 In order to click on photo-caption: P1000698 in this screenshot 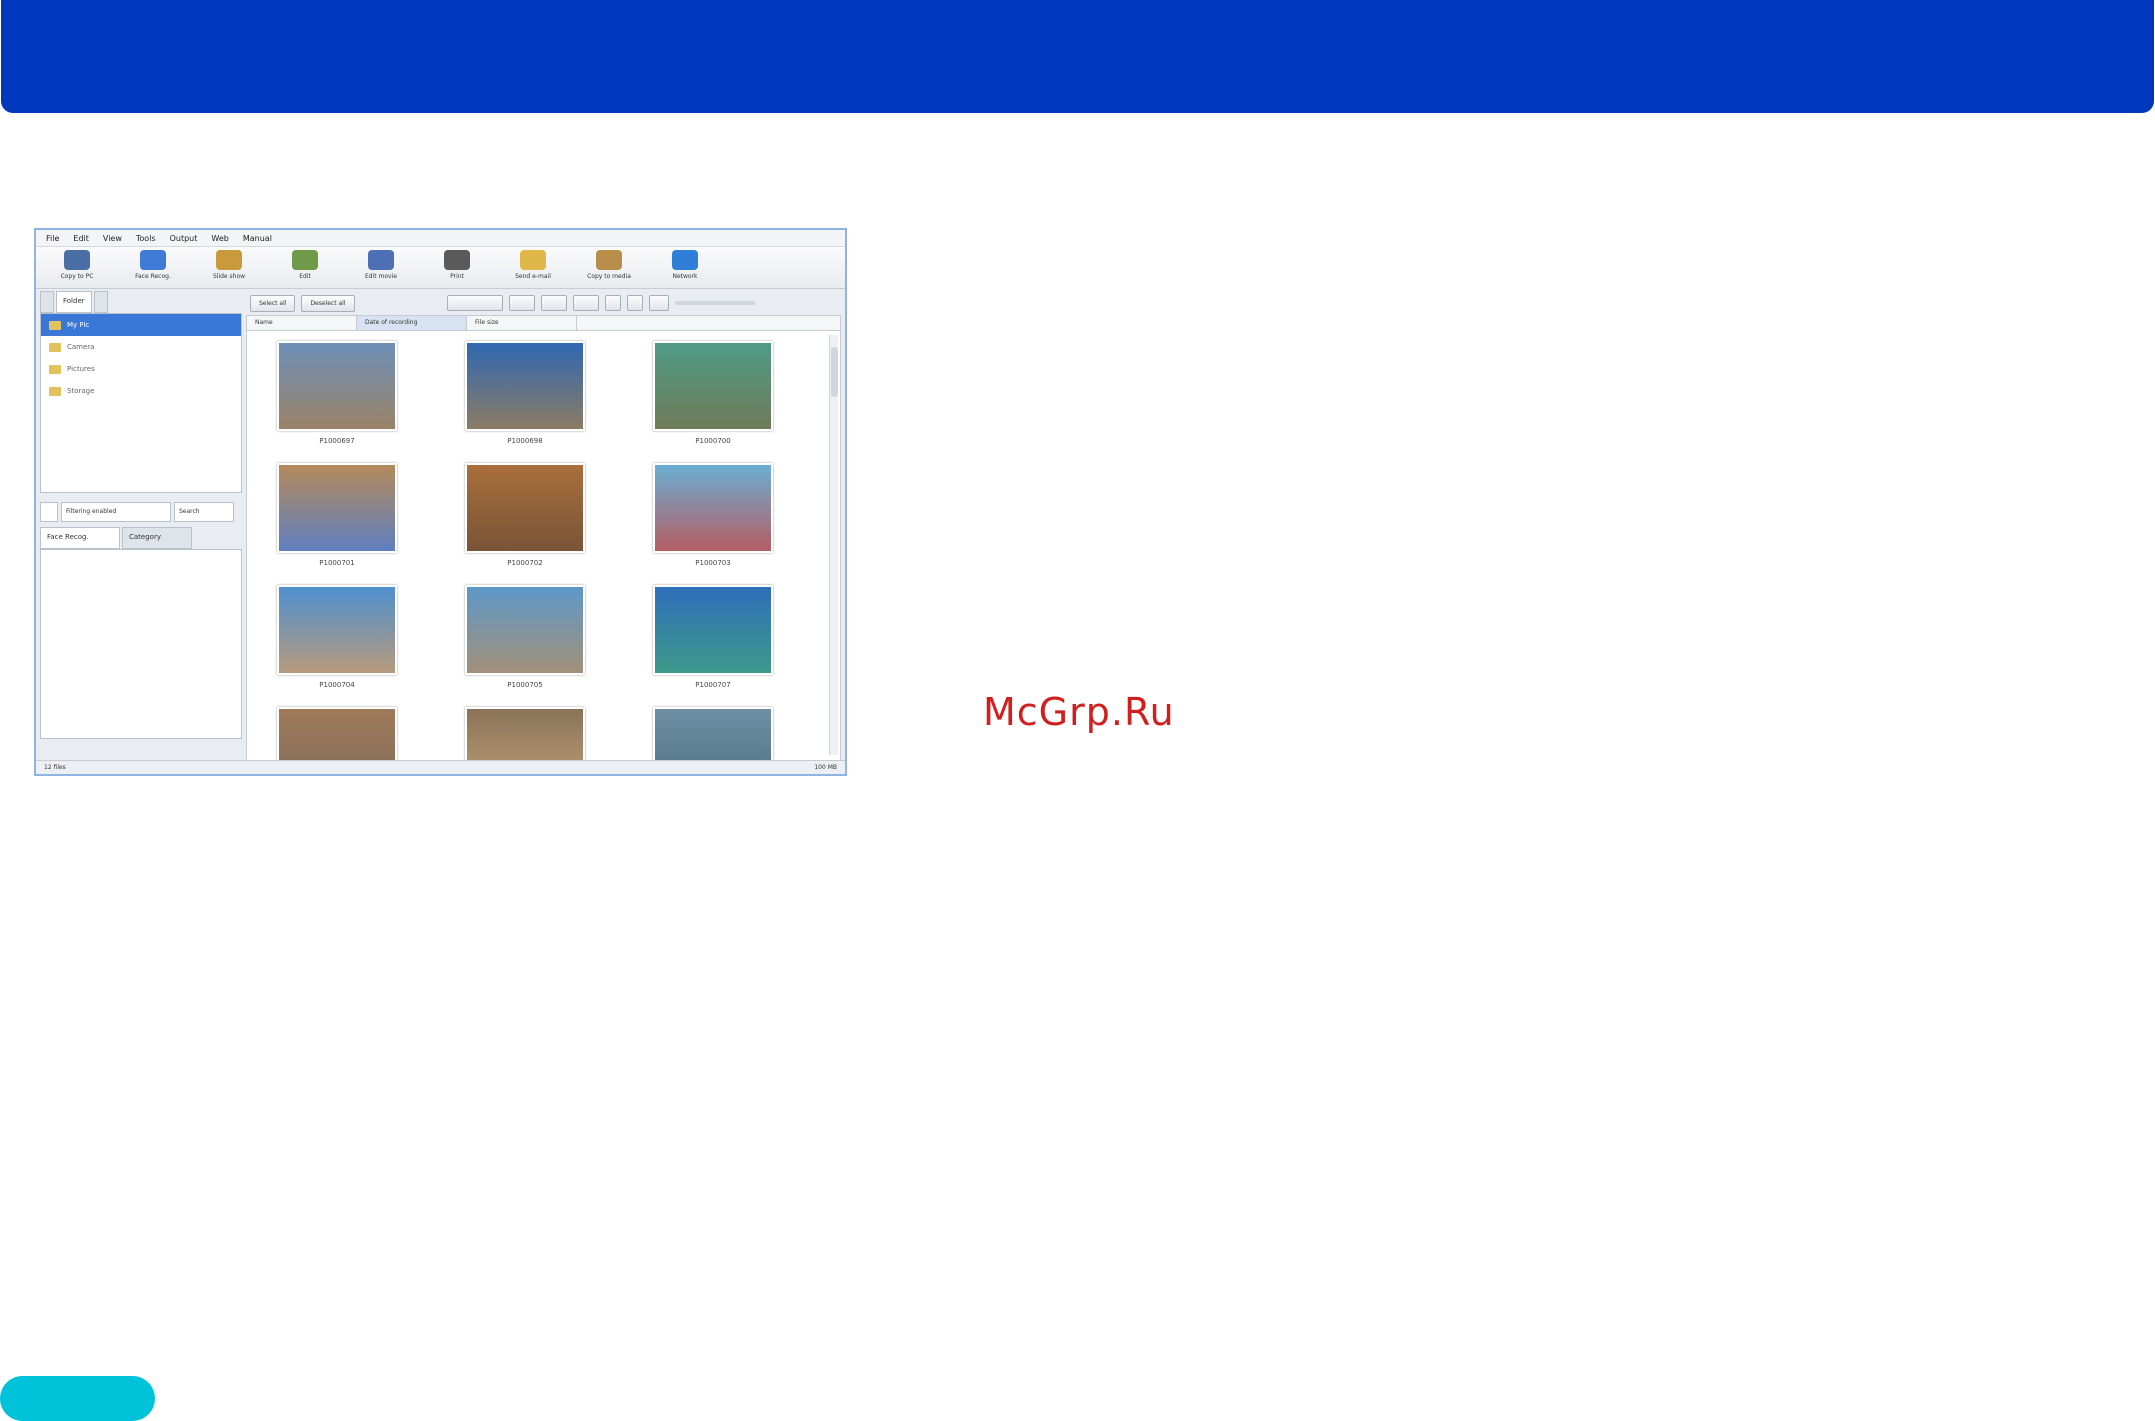, I will do `click(525, 441)`.